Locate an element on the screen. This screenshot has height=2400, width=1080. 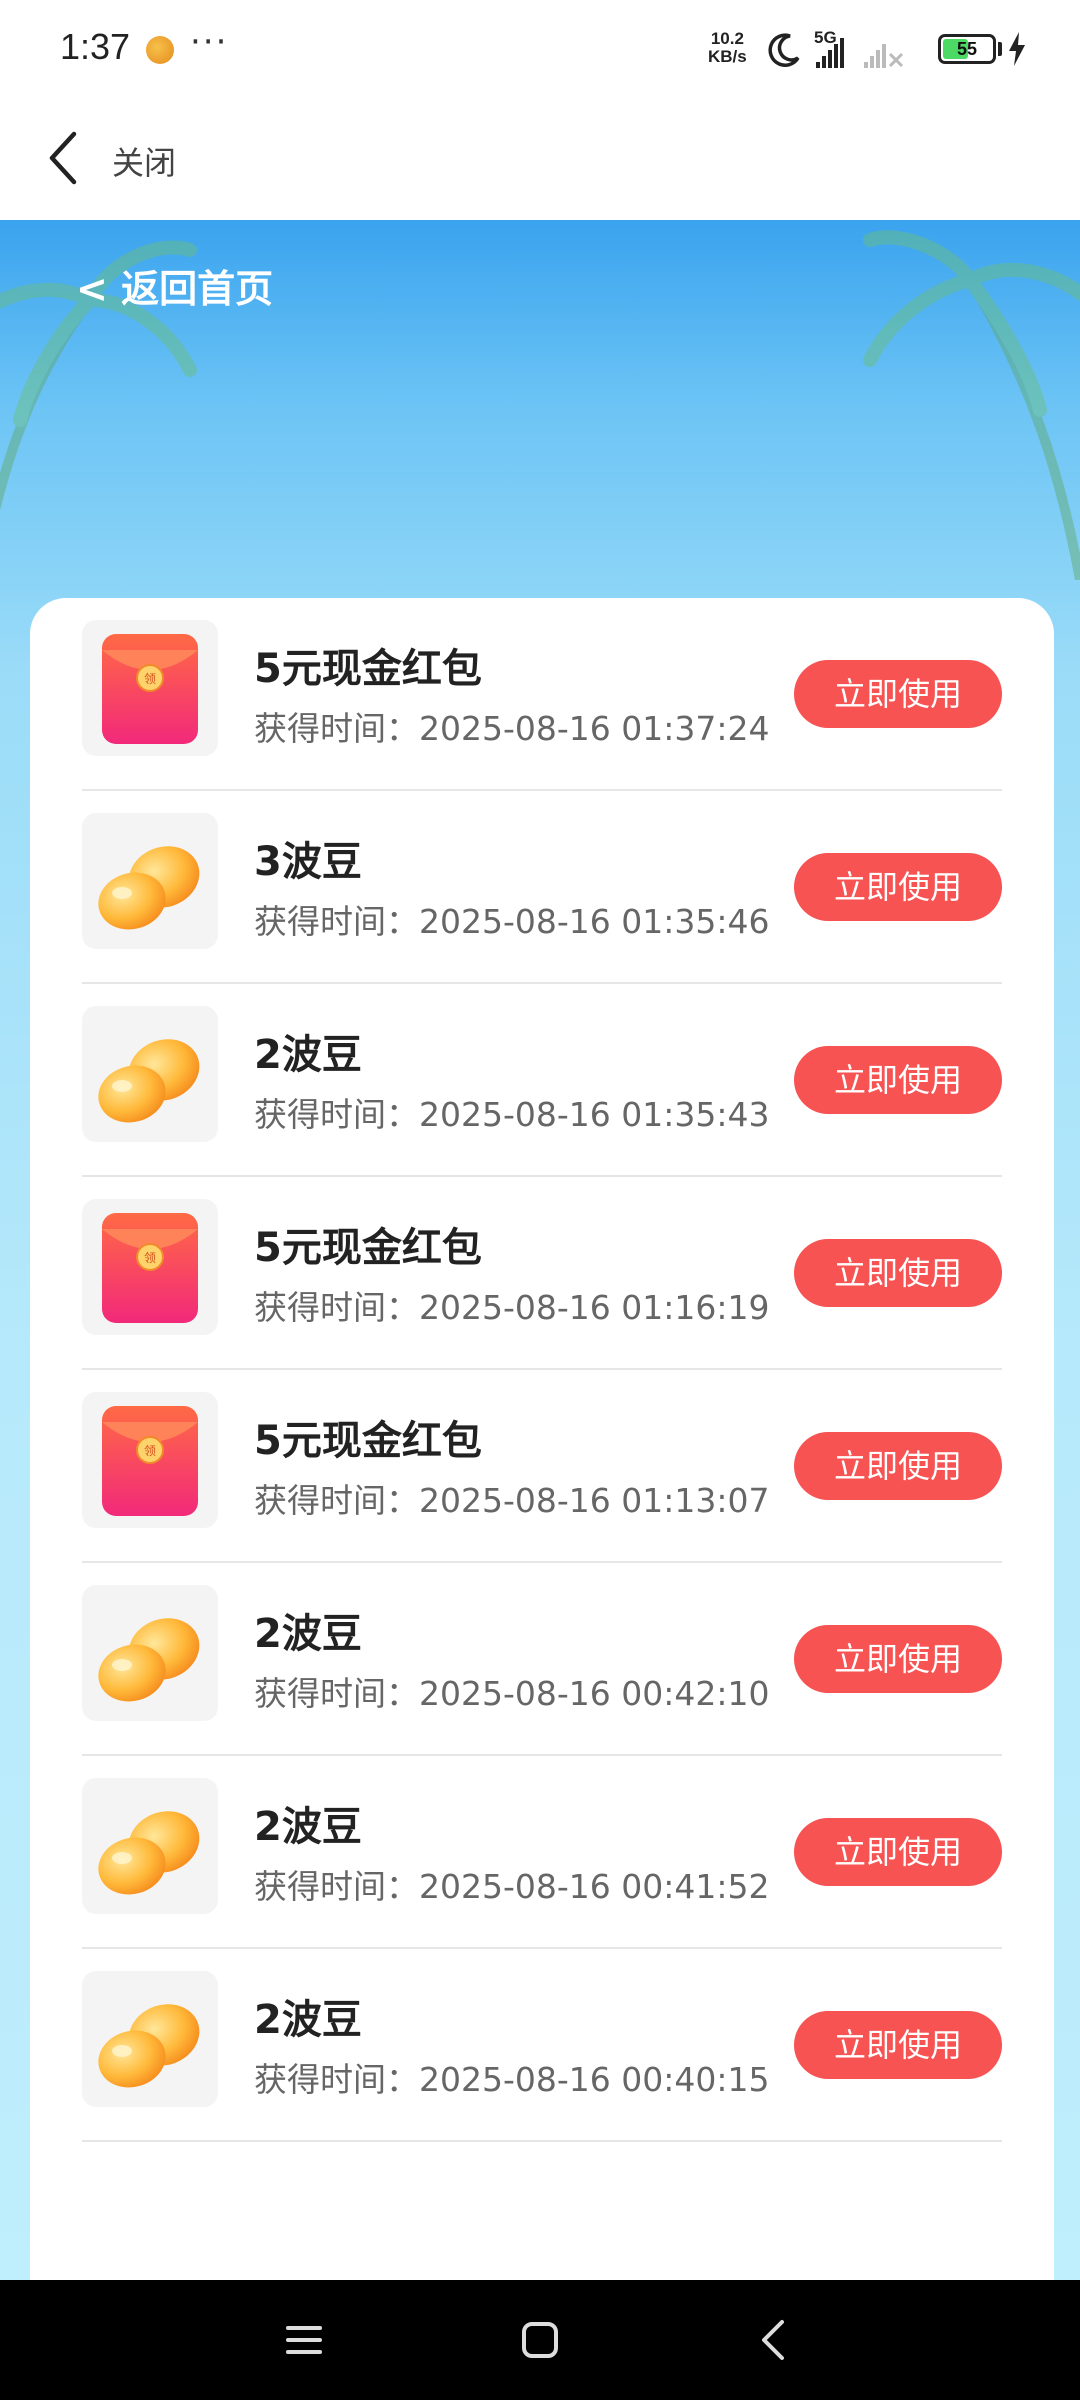
reward-time: 获得时间：2025-08-16 01:35:46 is located at coordinates (512, 921).